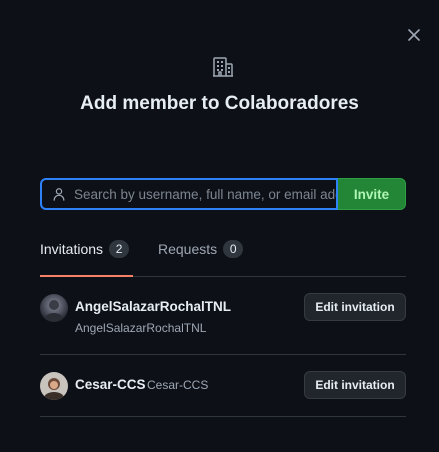  I want to click on search-row: Invite, so click(223, 194).